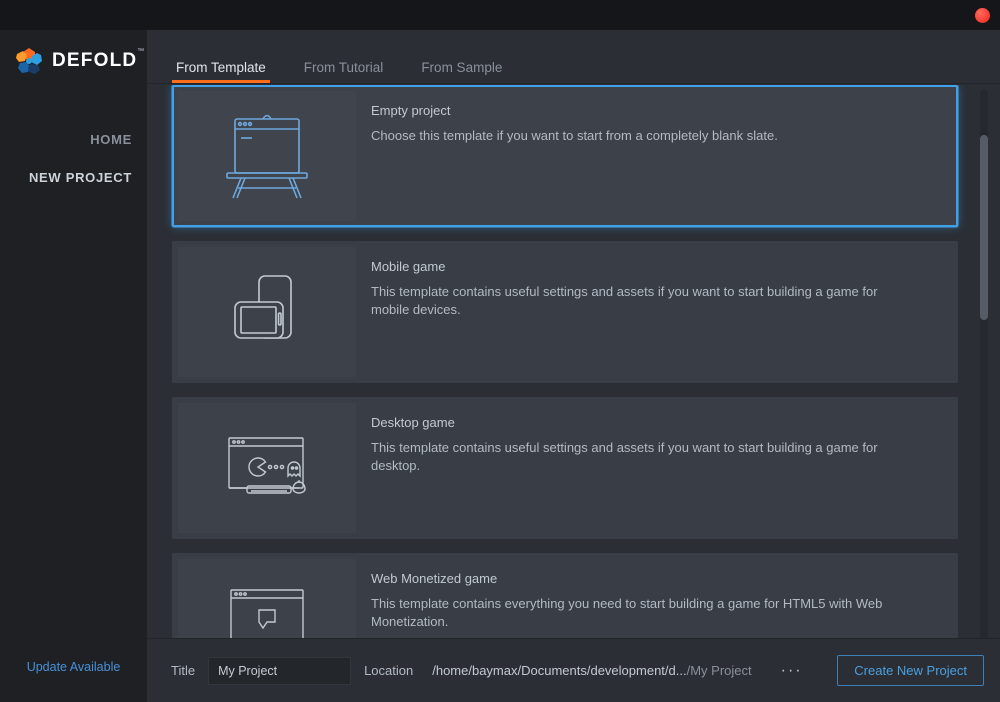 This screenshot has width=1000, height=702. I want to click on brand-name: DEFOLD ™, so click(98, 60).